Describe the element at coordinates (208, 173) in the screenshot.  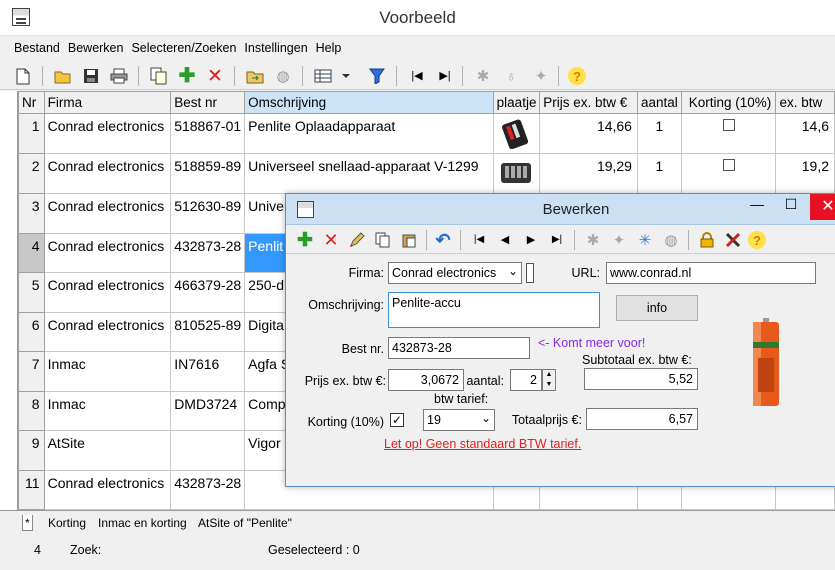
I see `cell-best-nr: 518859-89` at that location.